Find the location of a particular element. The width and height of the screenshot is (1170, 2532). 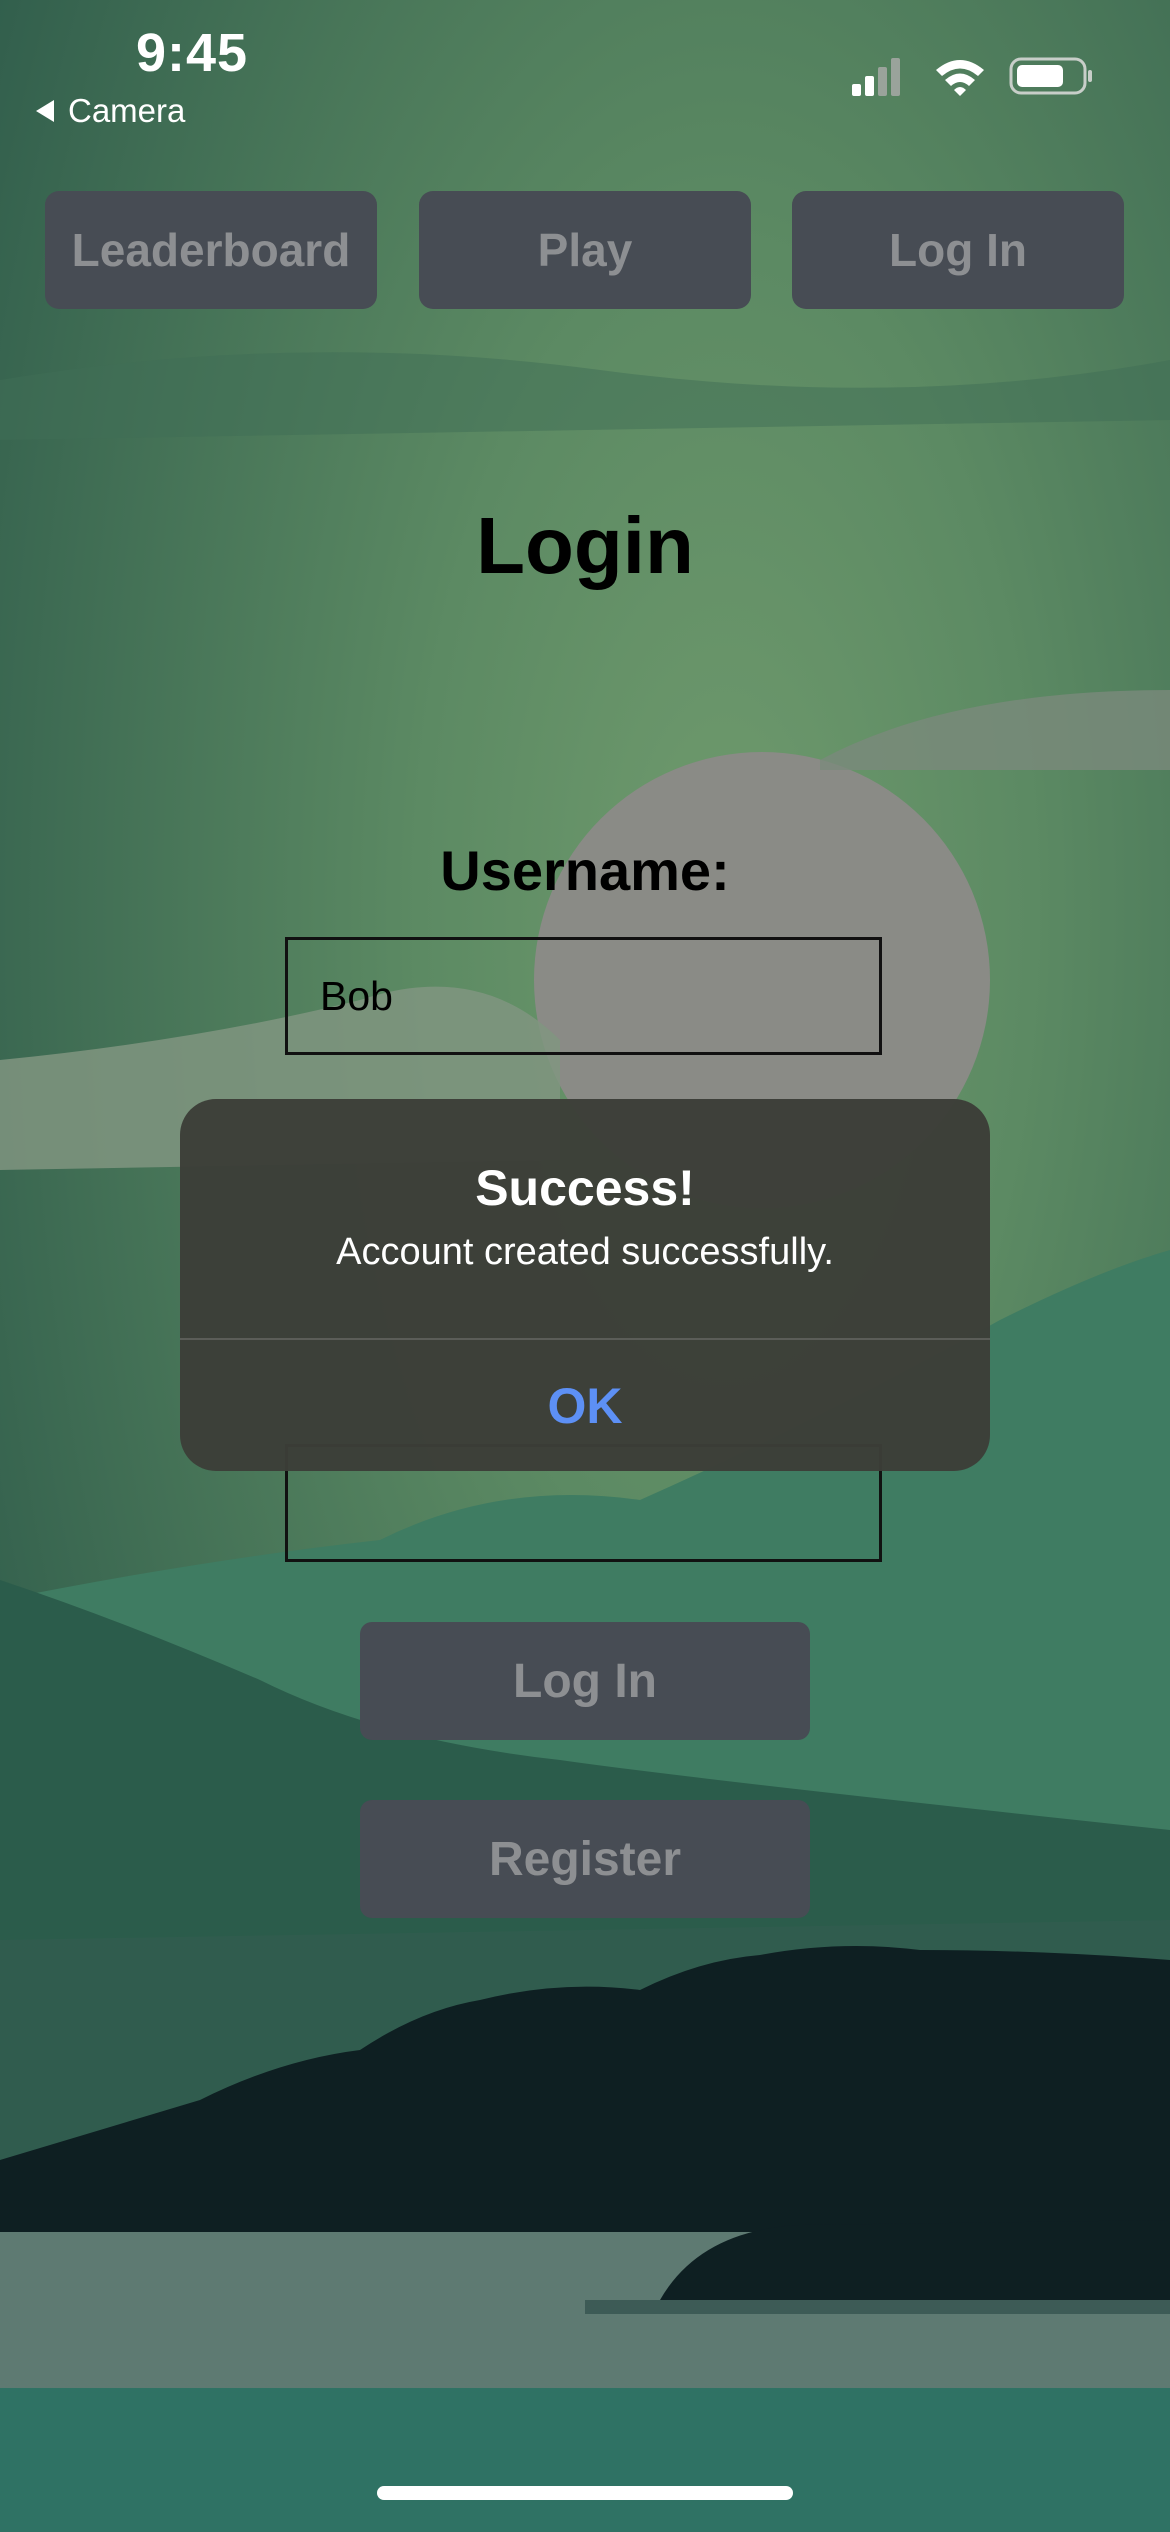

nav-login-button: Log In is located at coordinates (958, 250).